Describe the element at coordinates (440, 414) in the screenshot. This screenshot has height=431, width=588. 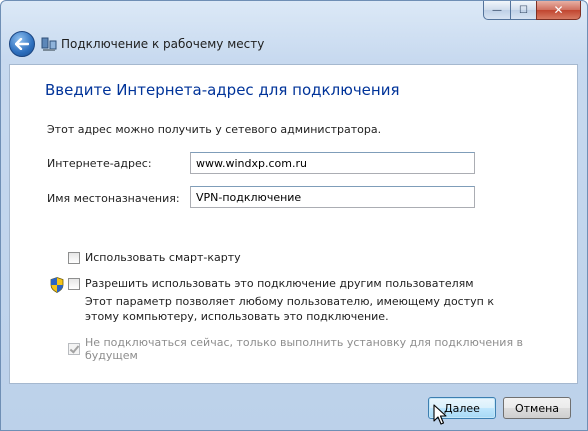
I see `mouse-cursor-icon` at that location.